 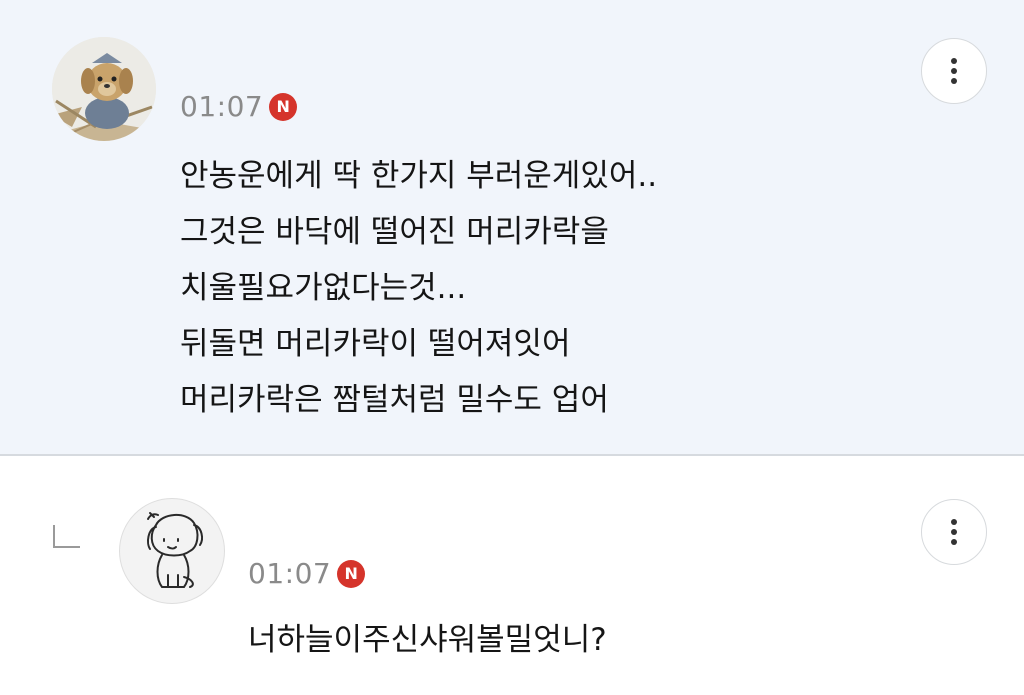 What do you see at coordinates (427, 640) in the screenshot?
I see `reply-body: 너하늘이주신샤워볼밀엇니?` at bounding box center [427, 640].